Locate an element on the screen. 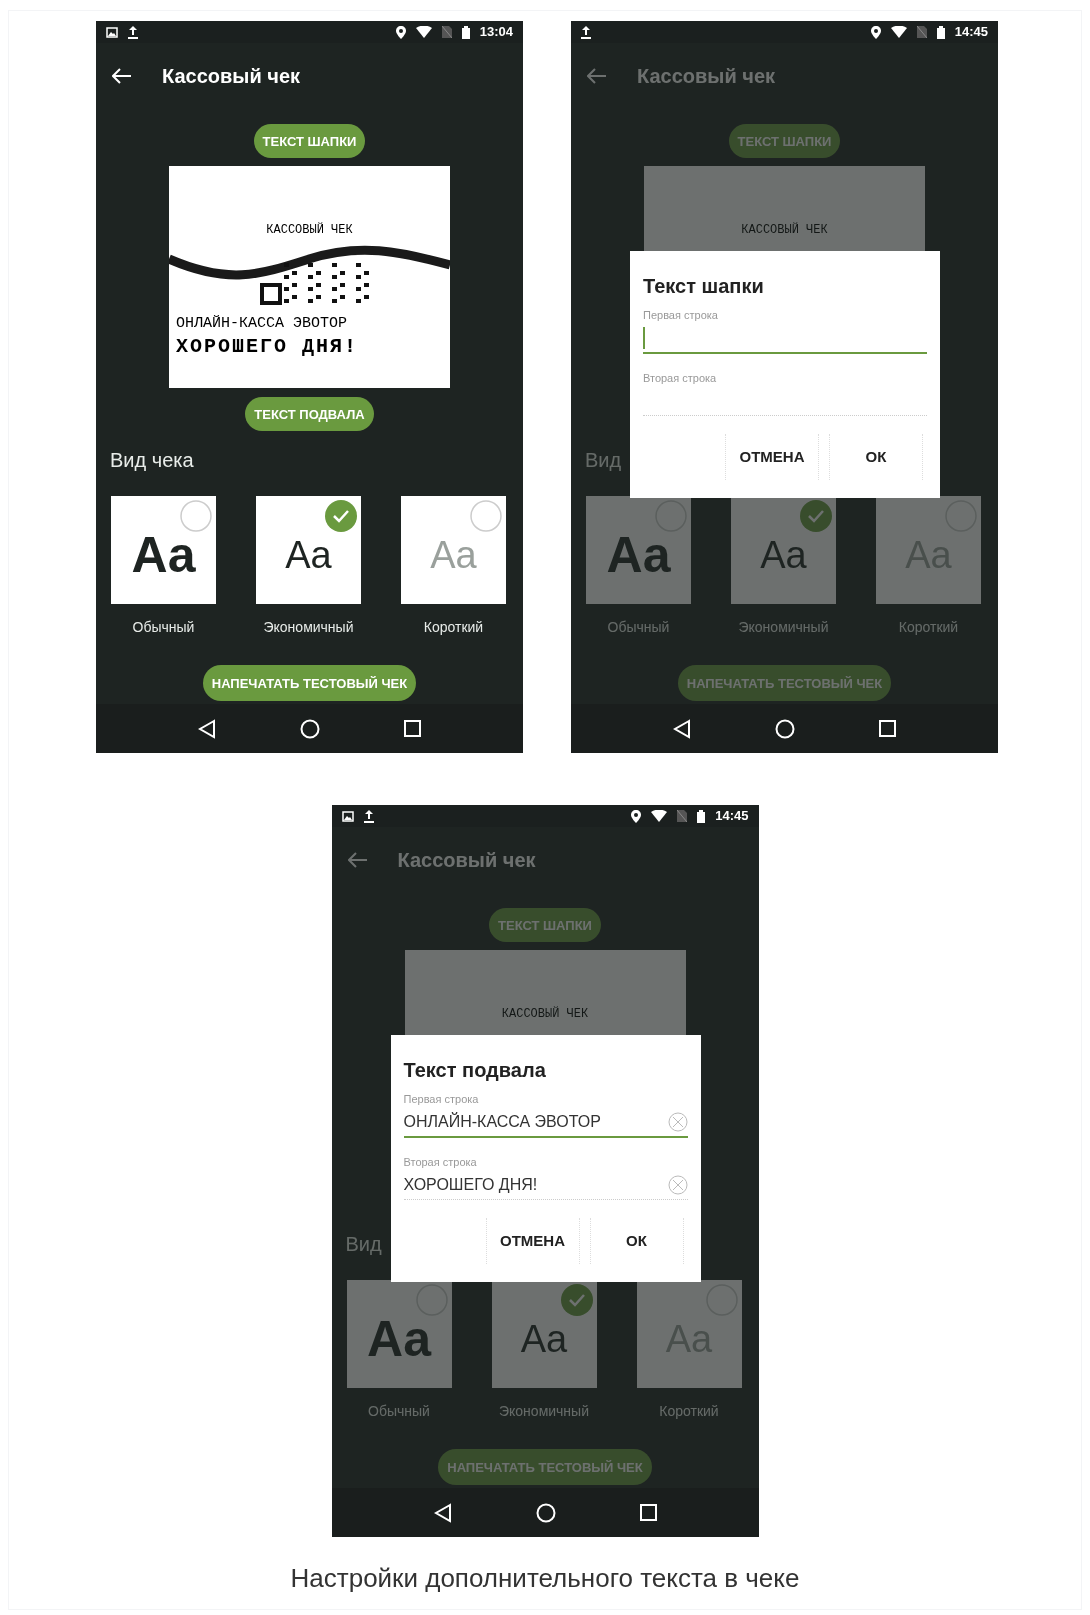 This screenshot has width=1090, height=1615. text-field: ОНЛАЙН-КАССА ЭВОТОР is located at coordinates (545, 1122).